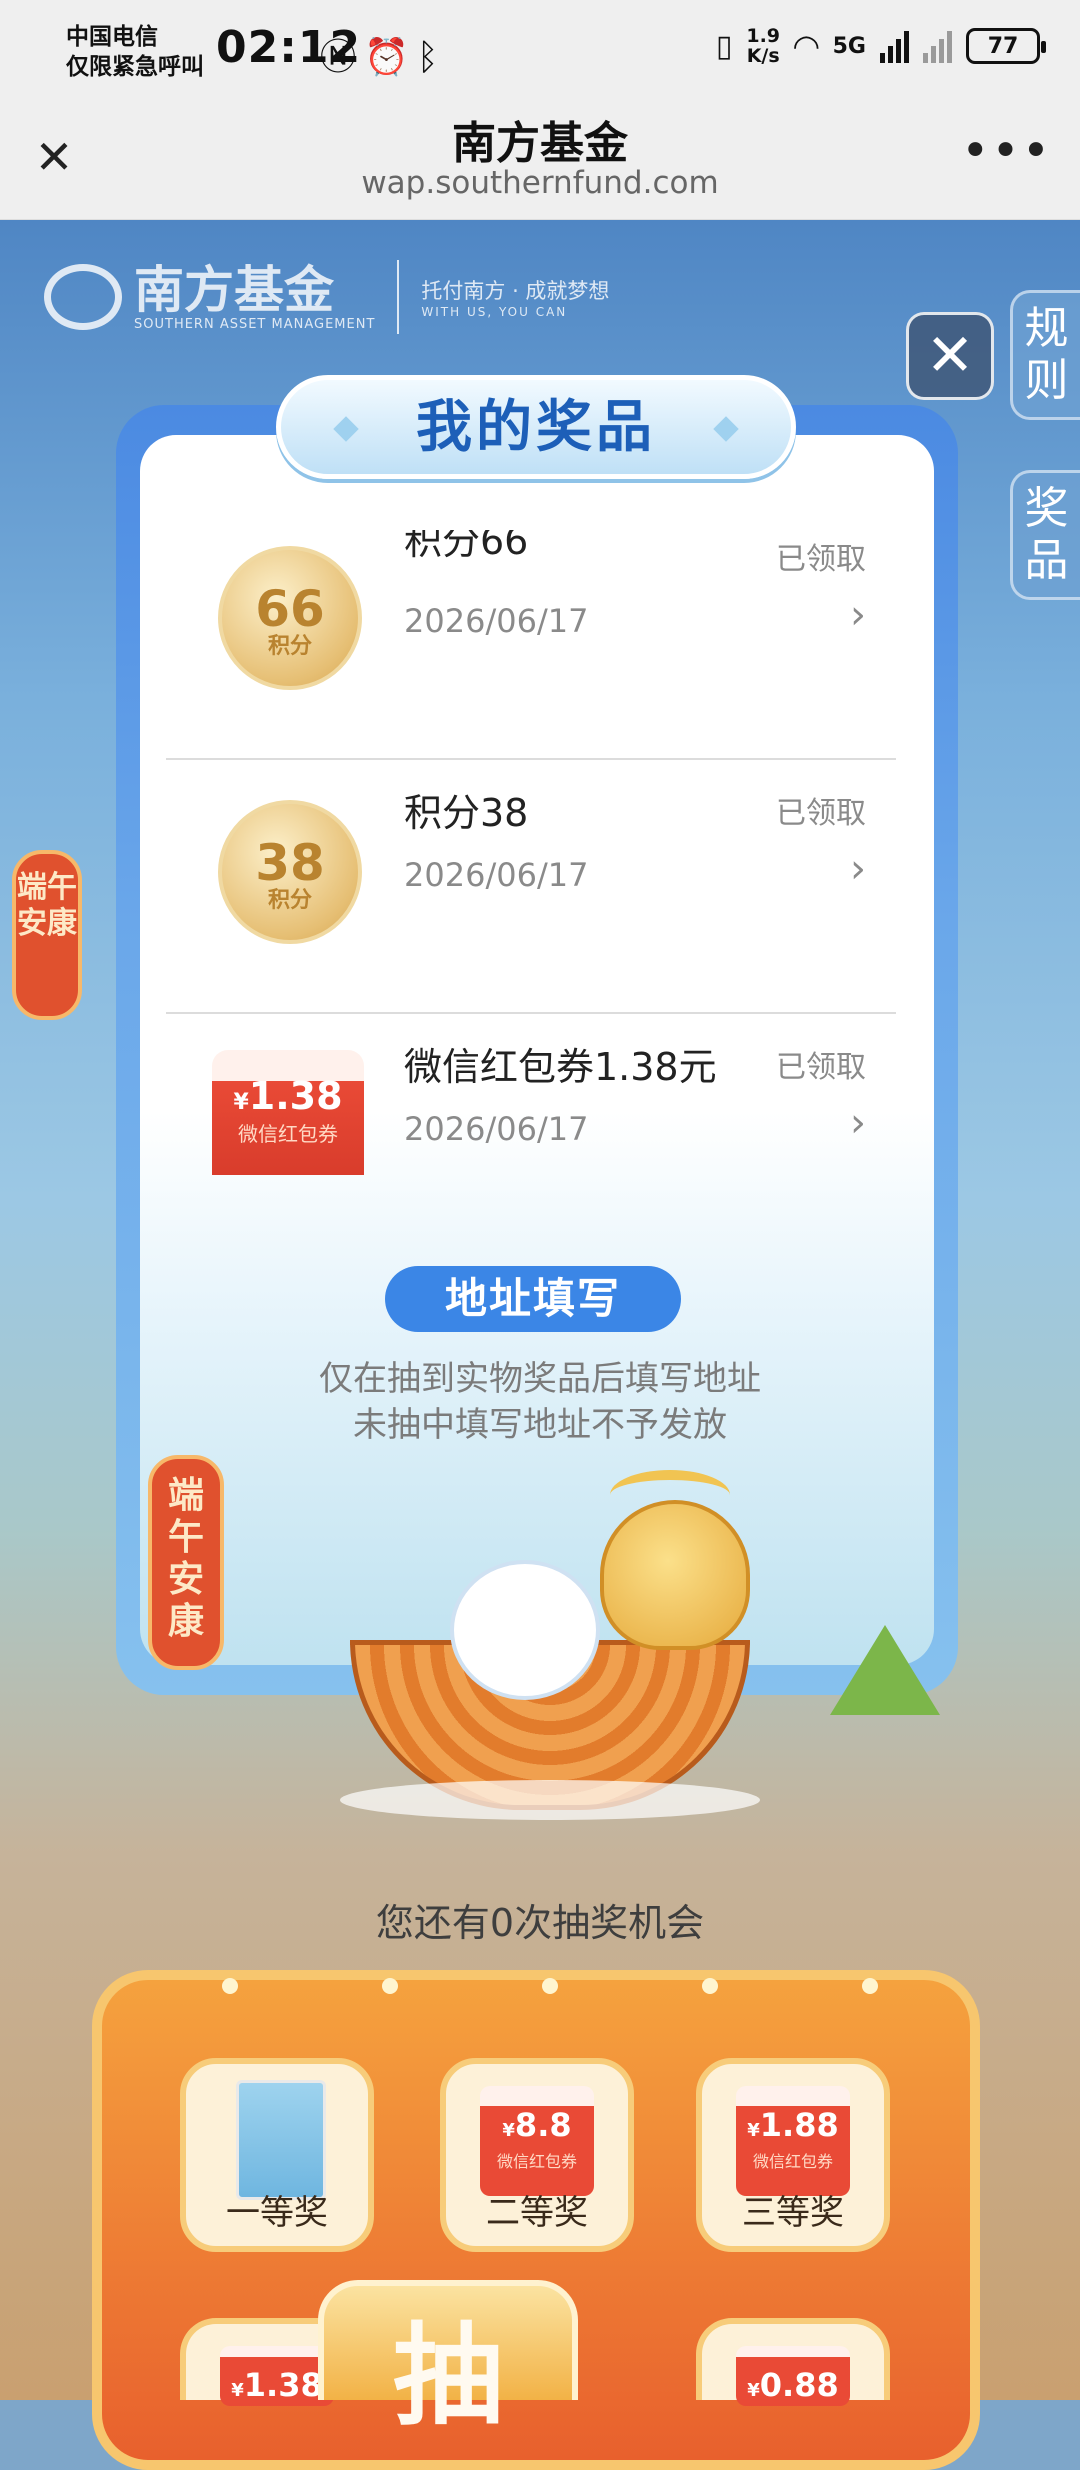 This screenshot has width=1080, height=2470. I want to click on alarm-icon: ⏰, so click(390, 57).